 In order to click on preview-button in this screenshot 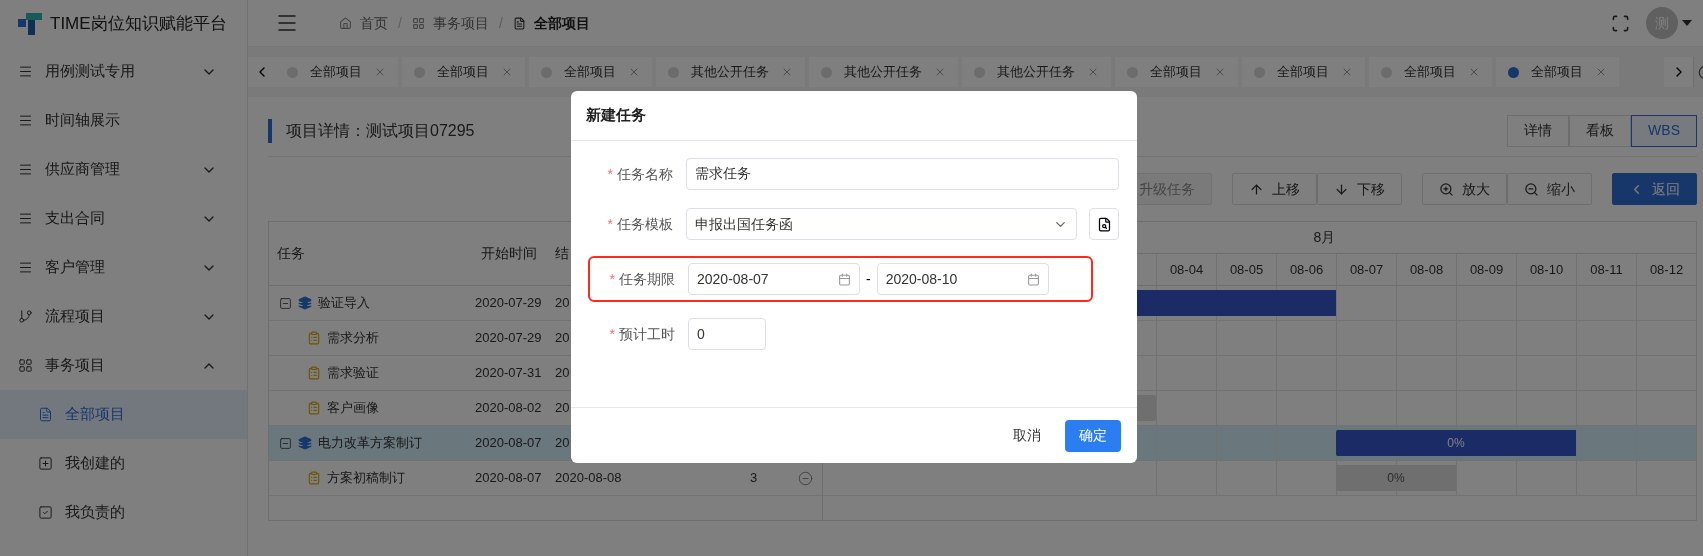, I will do `click(1104, 224)`.